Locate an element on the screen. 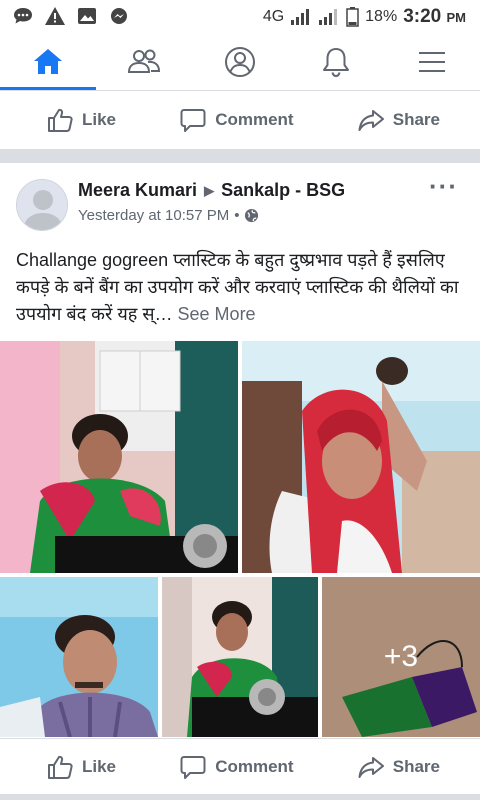 The width and height of the screenshot is (480, 800). menu-icon is located at coordinates (432, 62).